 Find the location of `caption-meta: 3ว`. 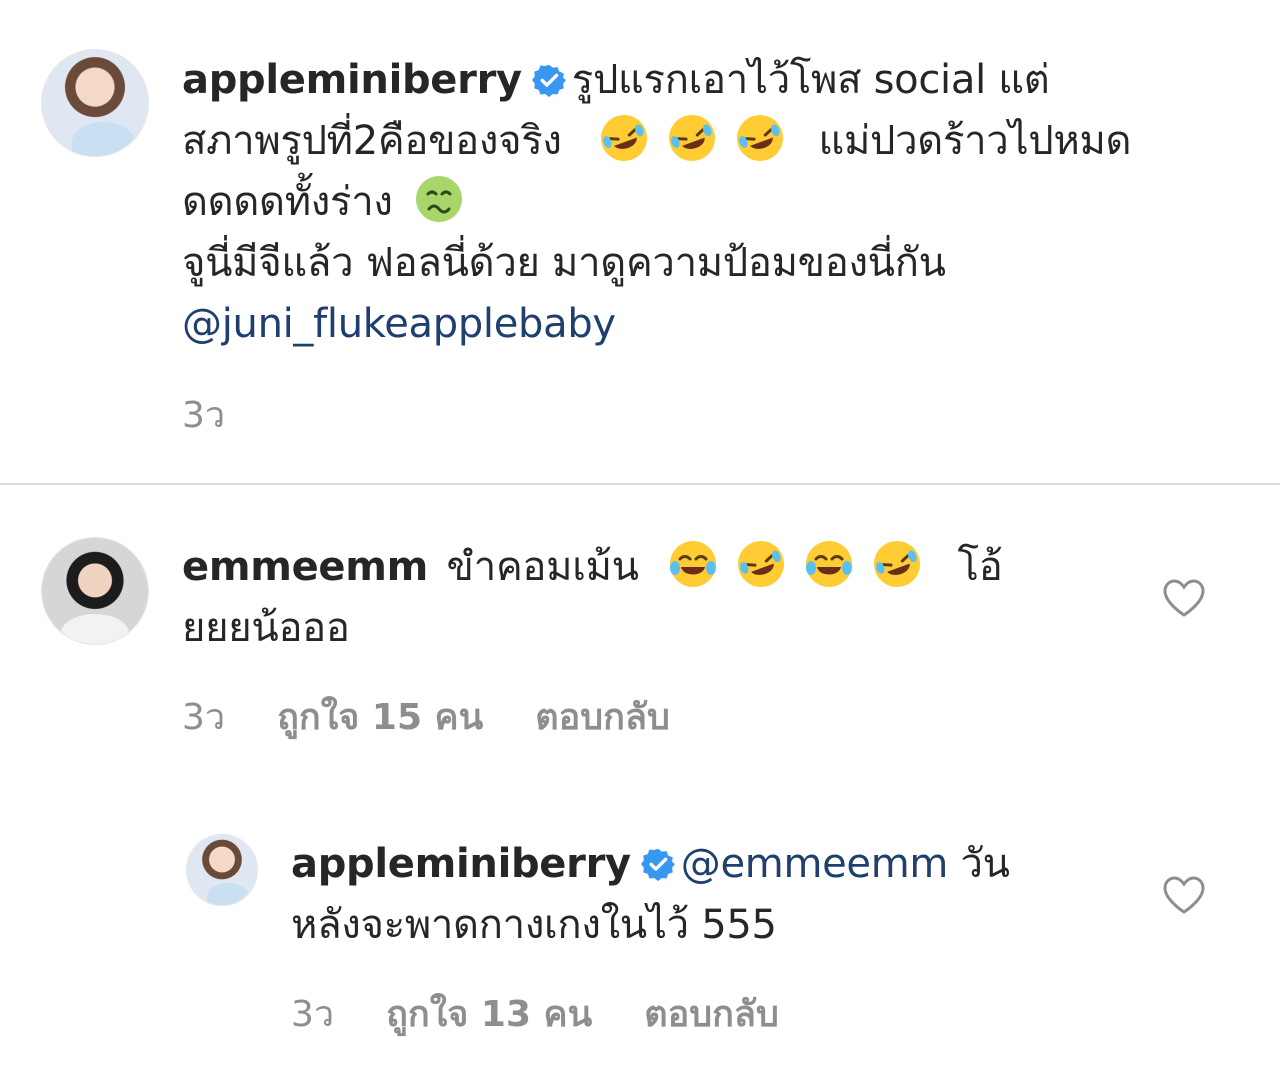

caption-meta: 3ว is located at coordinates (229, 414).